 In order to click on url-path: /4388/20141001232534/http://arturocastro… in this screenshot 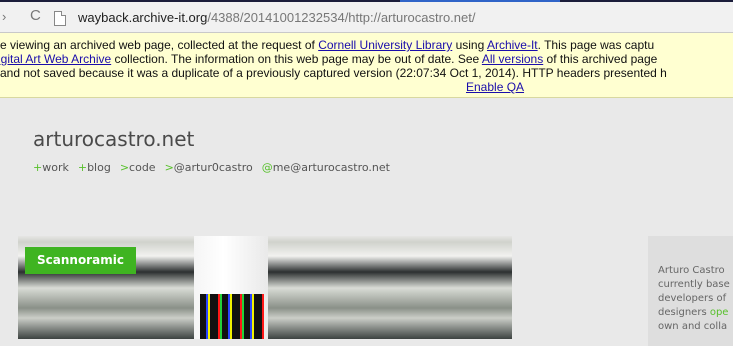, I will do `click(341, 17)`.